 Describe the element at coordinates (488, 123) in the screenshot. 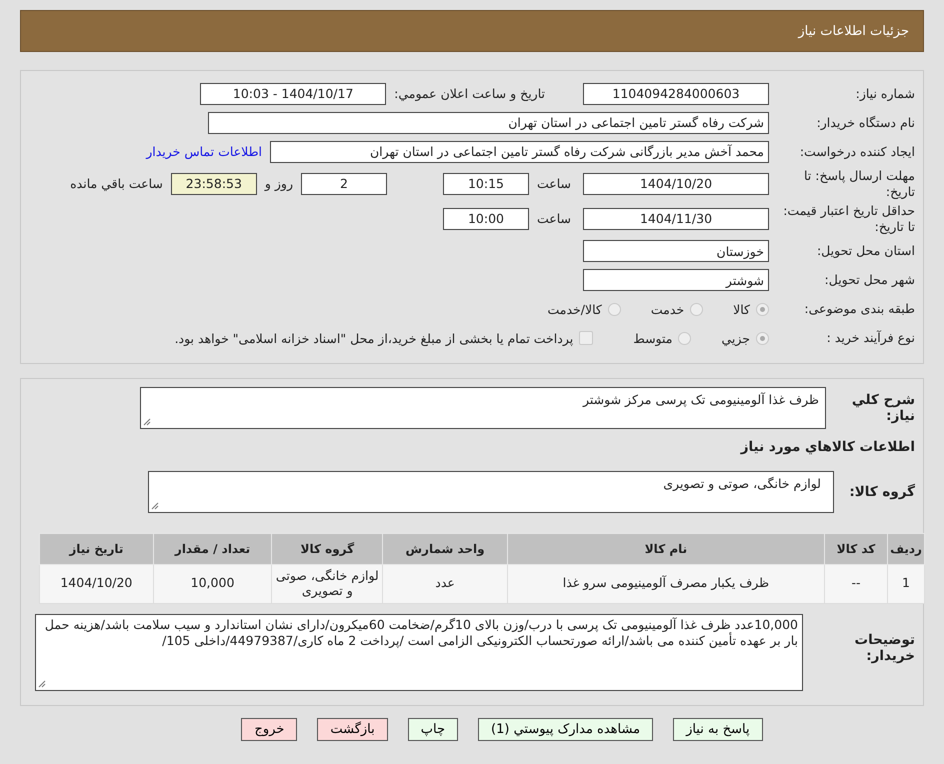

I see `buyer-field: شرکت رفاه گستر تامین اجتماعی در استان تهران` at that location.